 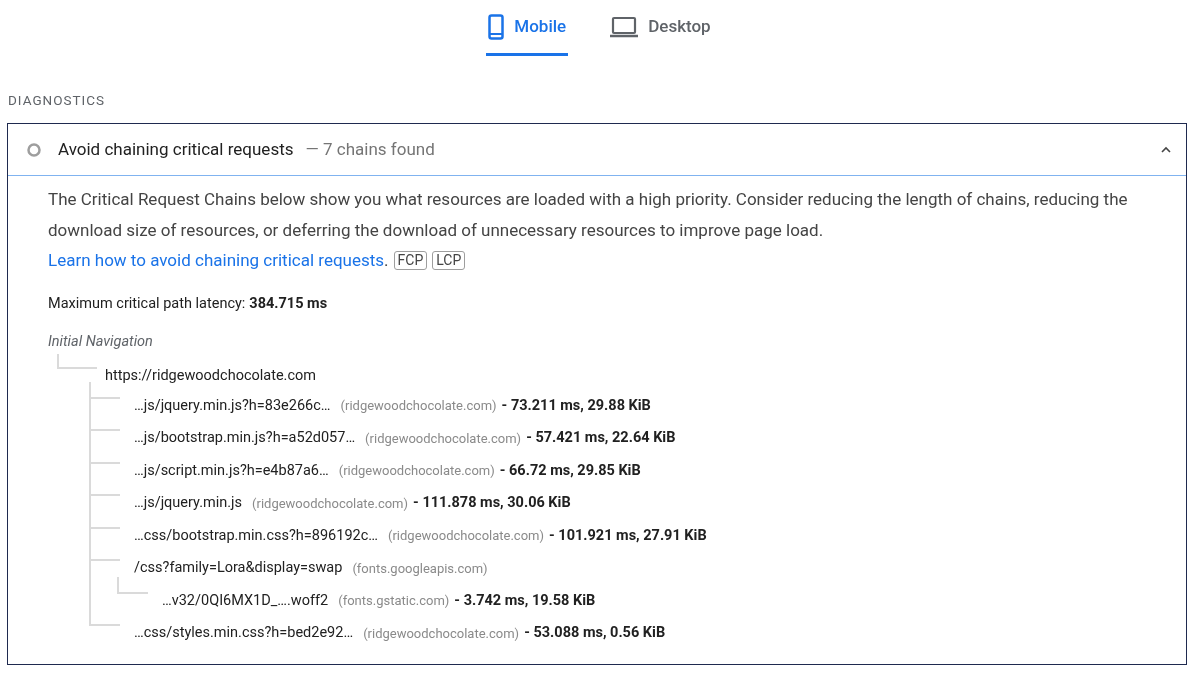 What do you see at coordinates (1166, 149) in the screenshot?
I see `chevron-icon` at bounding box center [1166, 149].